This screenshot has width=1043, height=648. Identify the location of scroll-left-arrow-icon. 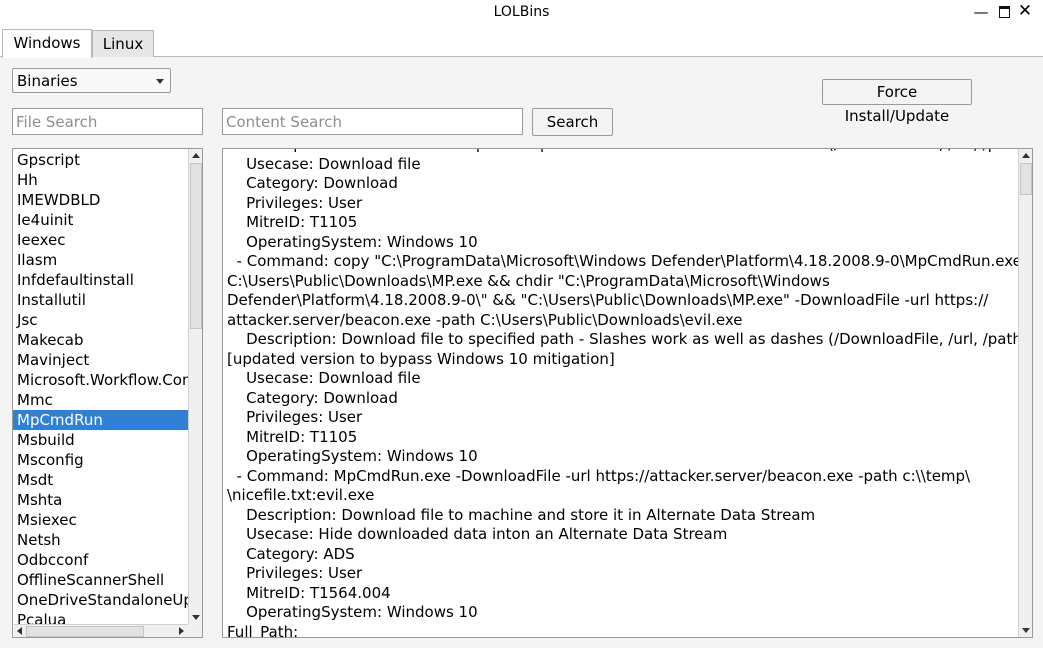
(19, 631).